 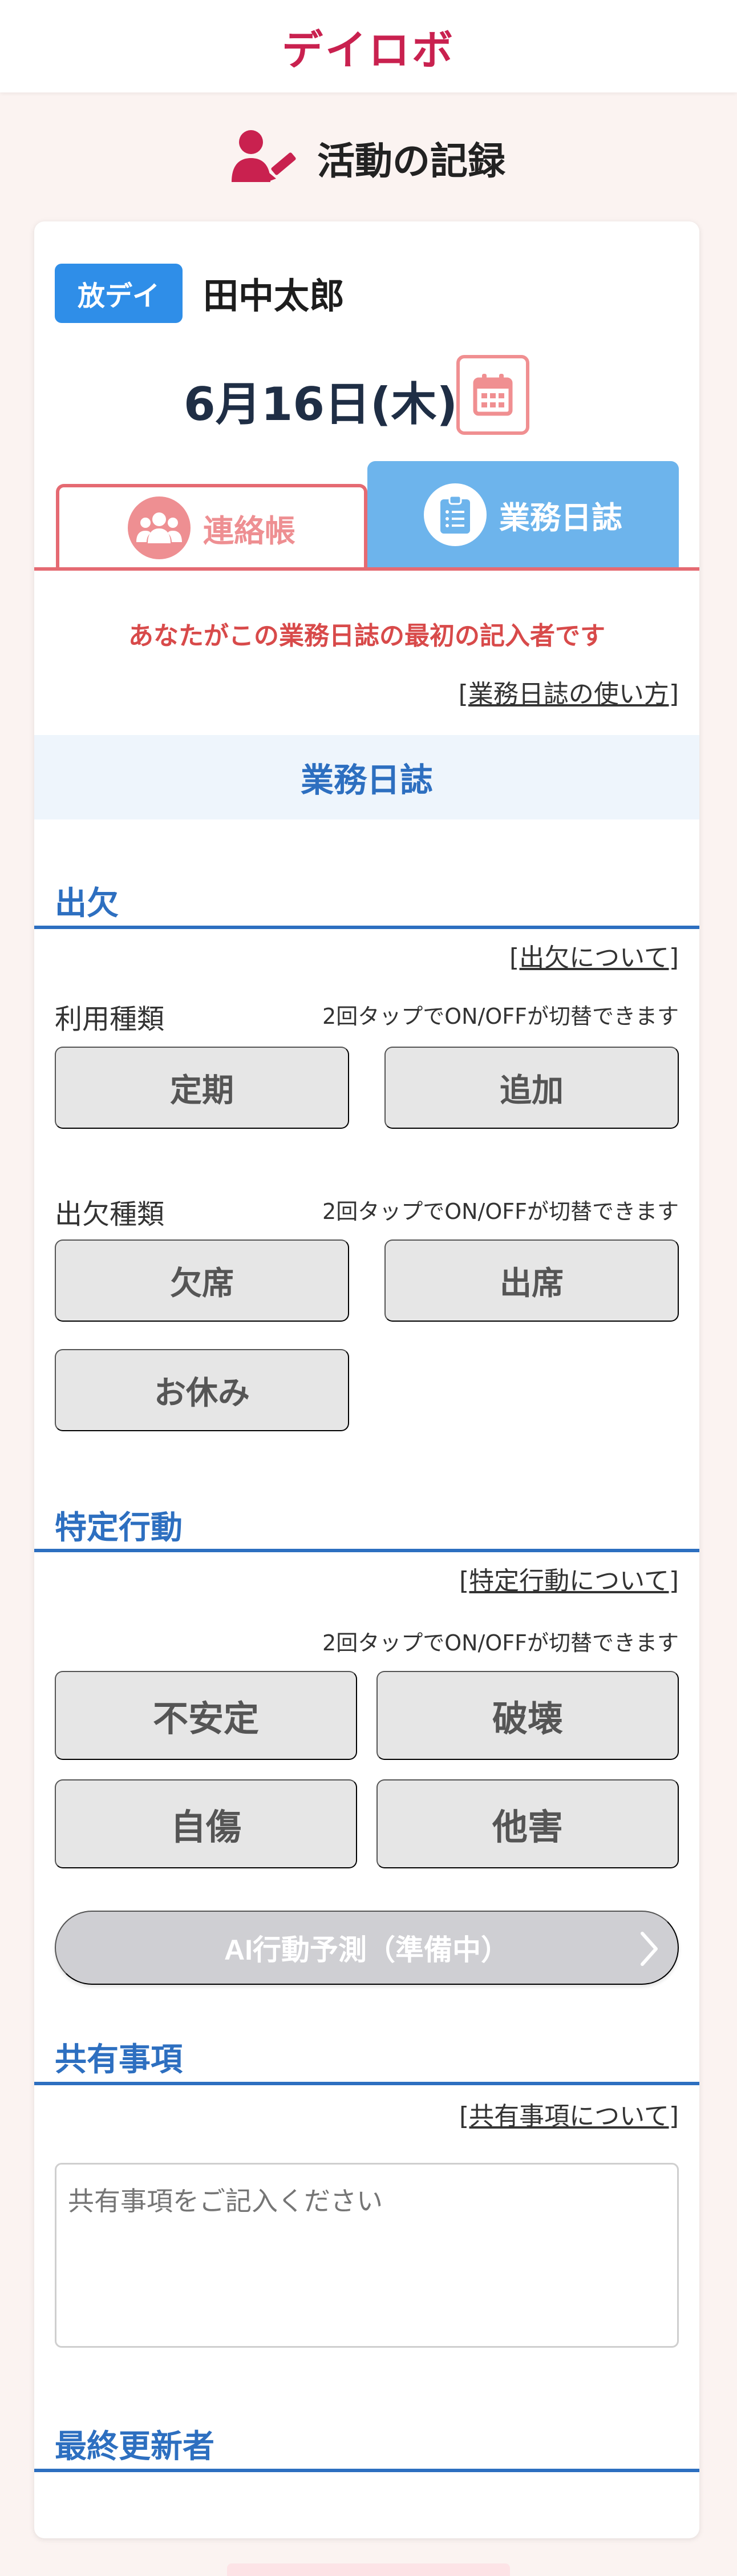 What do you see at coordinates (249, 530) in the screenshot?
I see `tab-contact-book-label: 連絡帳` at bounding box center [249, 530].